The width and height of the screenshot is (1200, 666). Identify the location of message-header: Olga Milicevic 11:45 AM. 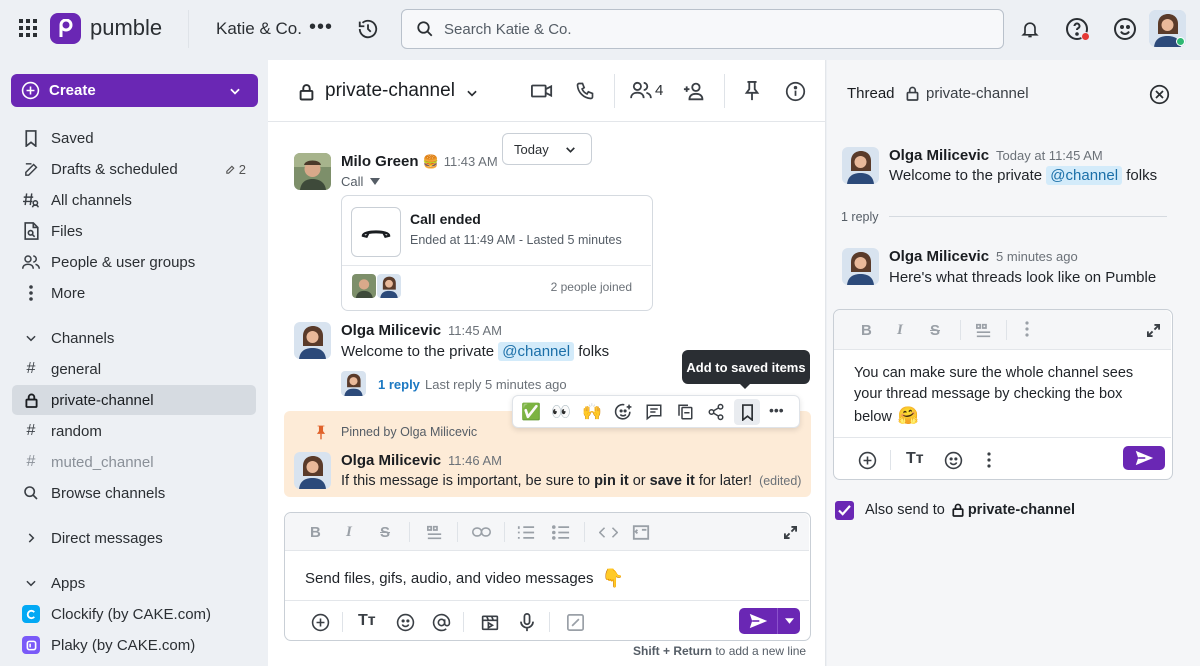
(421, 330).